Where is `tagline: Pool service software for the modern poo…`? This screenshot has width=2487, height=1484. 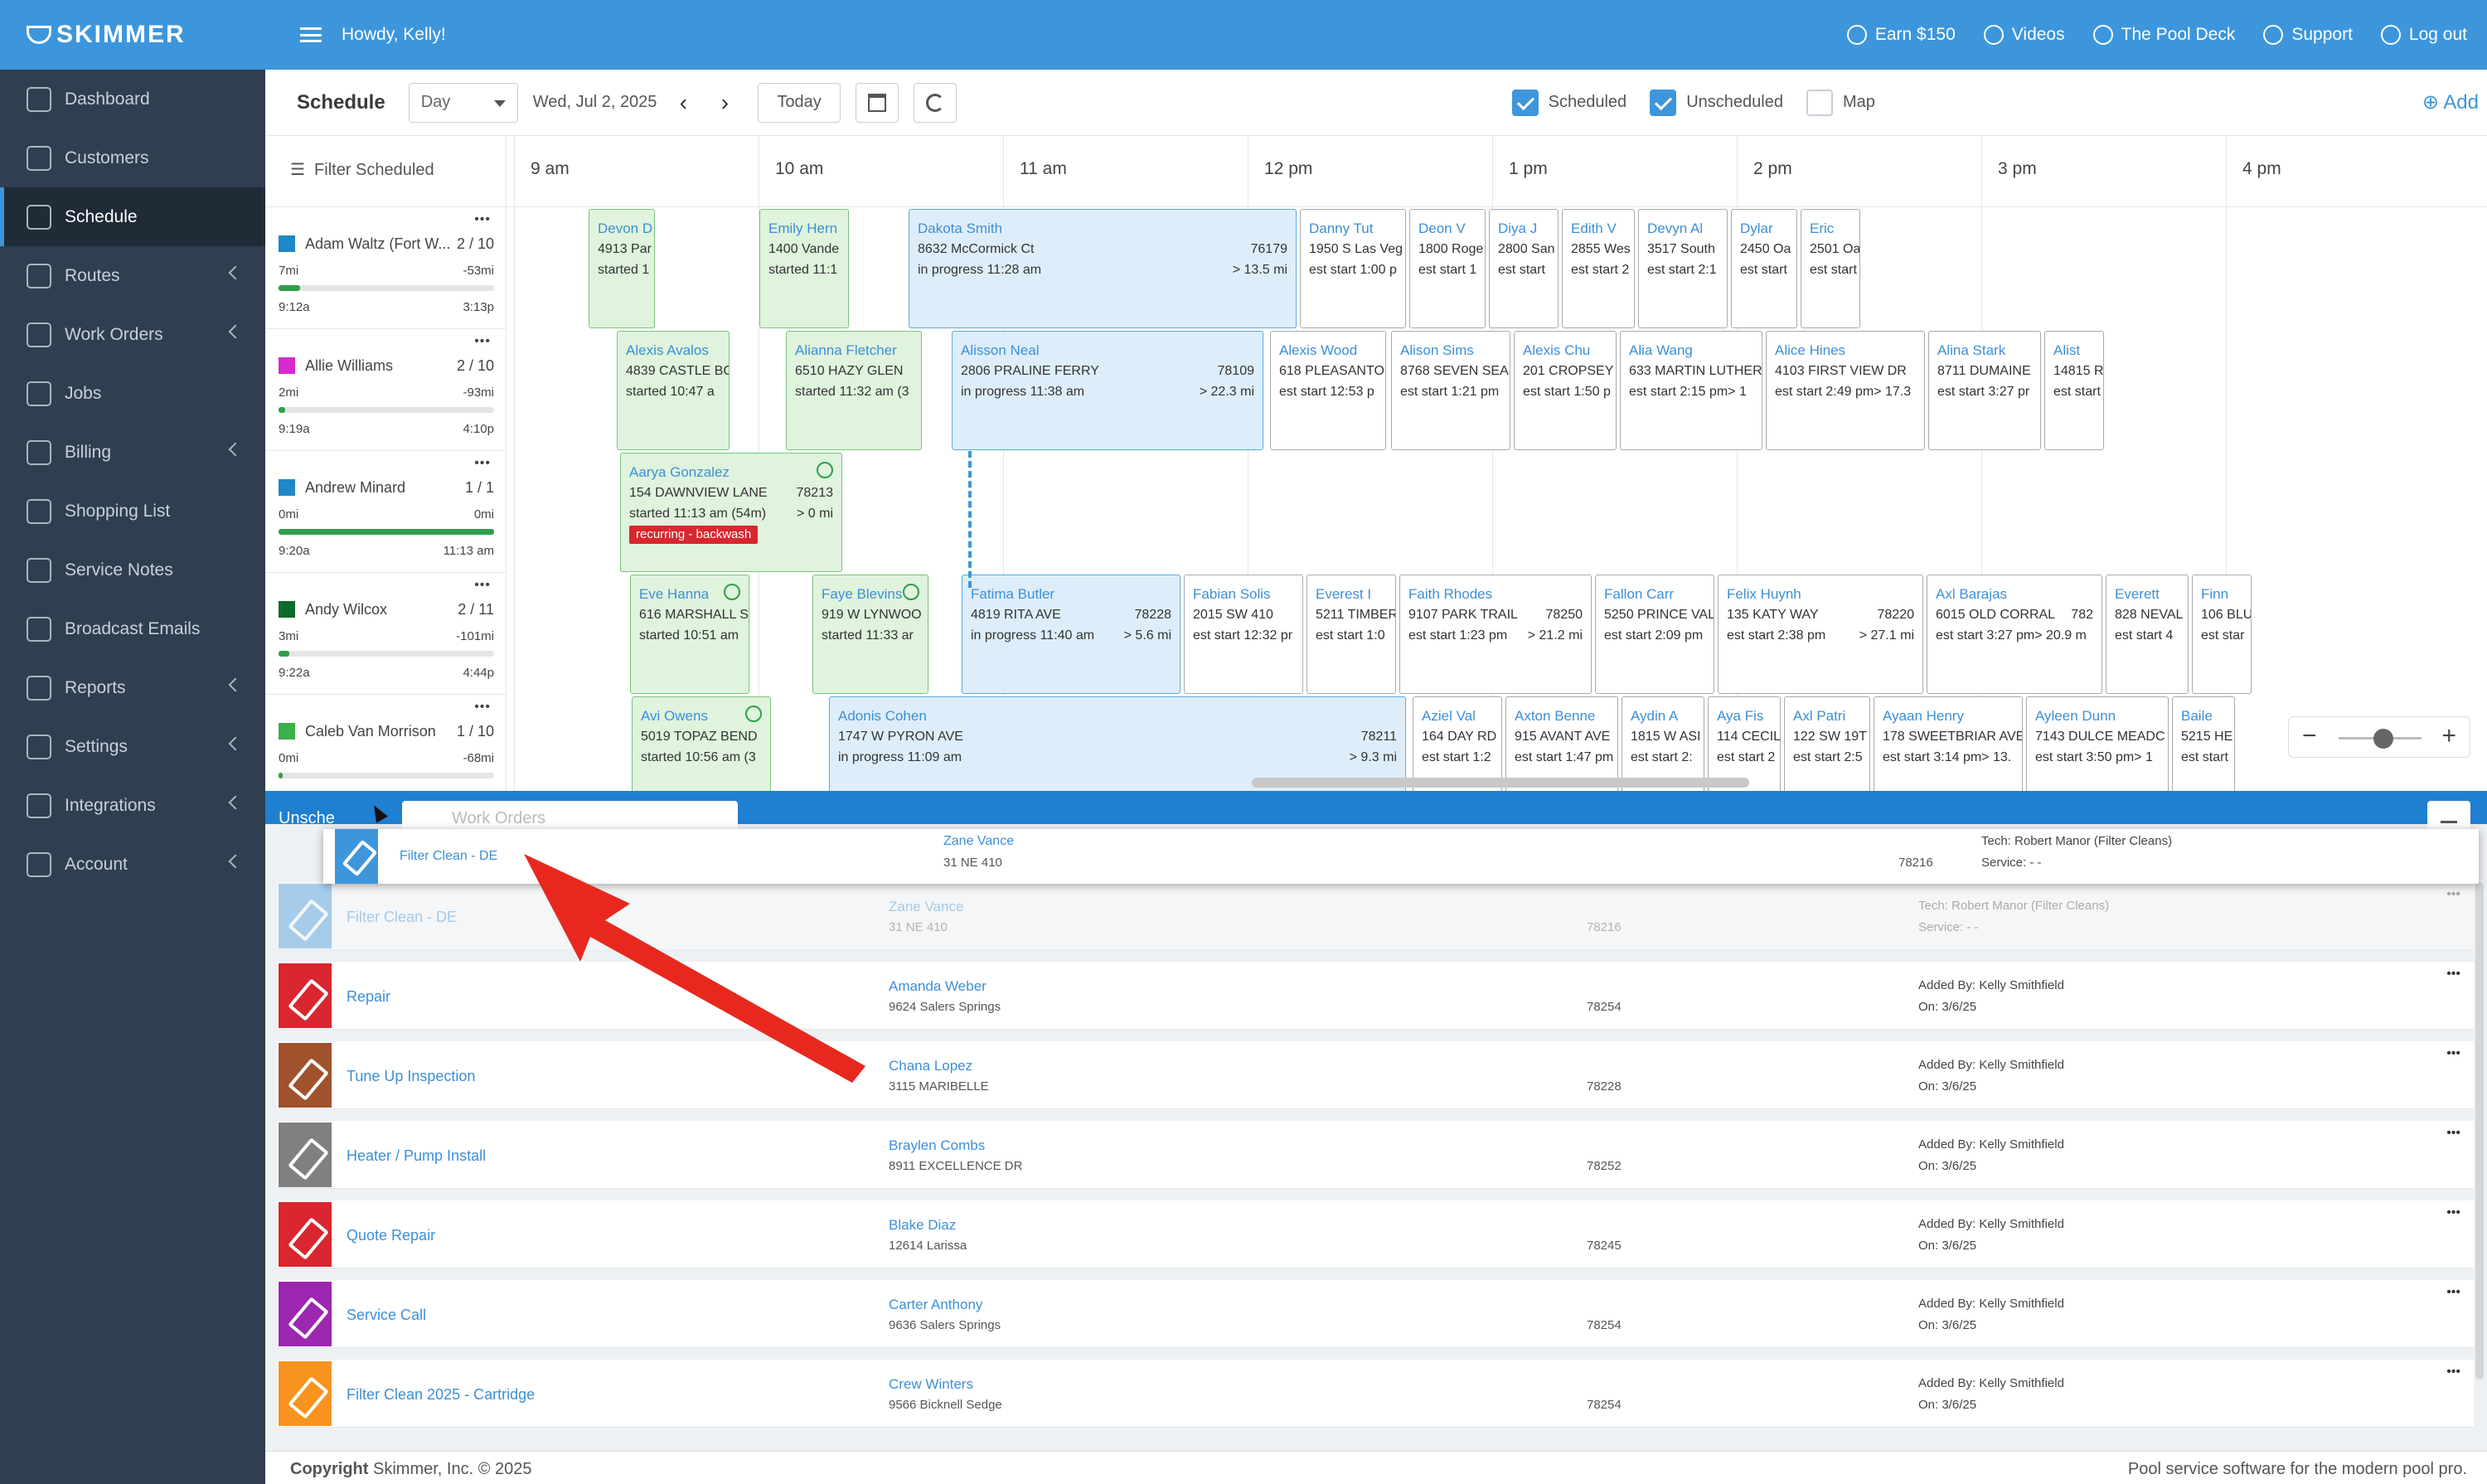 tagline: Pool service software for the modern poo… is located at coordinates (2297, 1469).